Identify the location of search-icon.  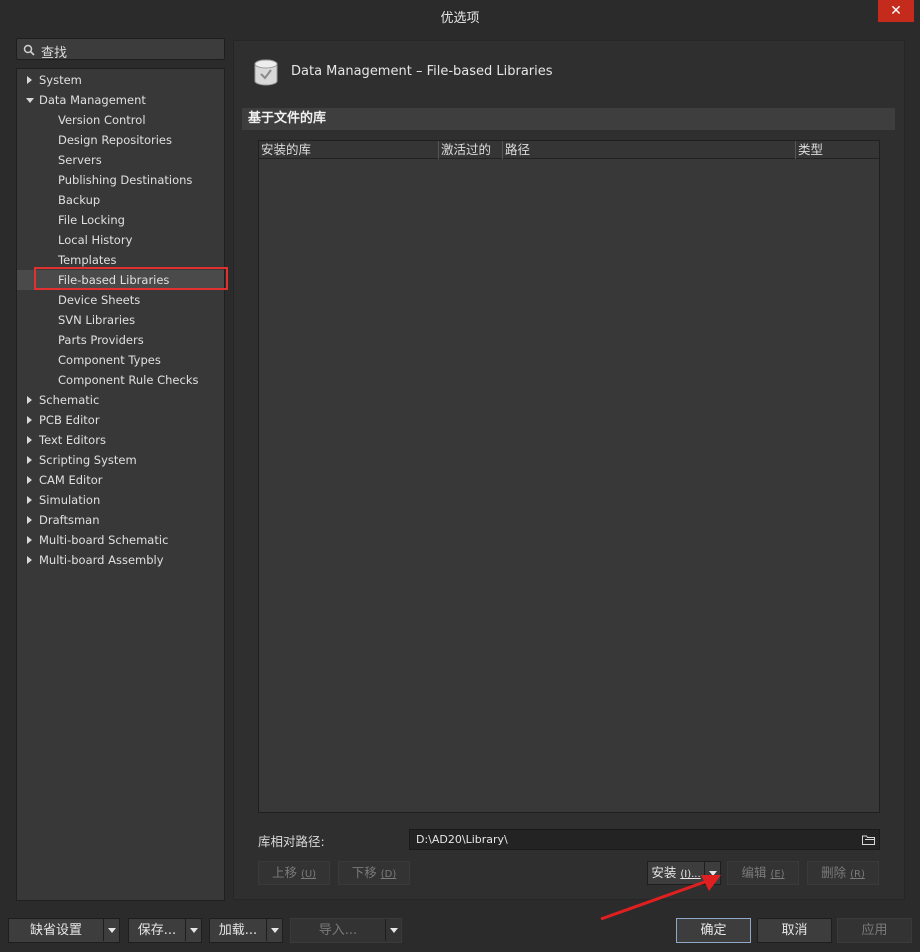
(29, 50).